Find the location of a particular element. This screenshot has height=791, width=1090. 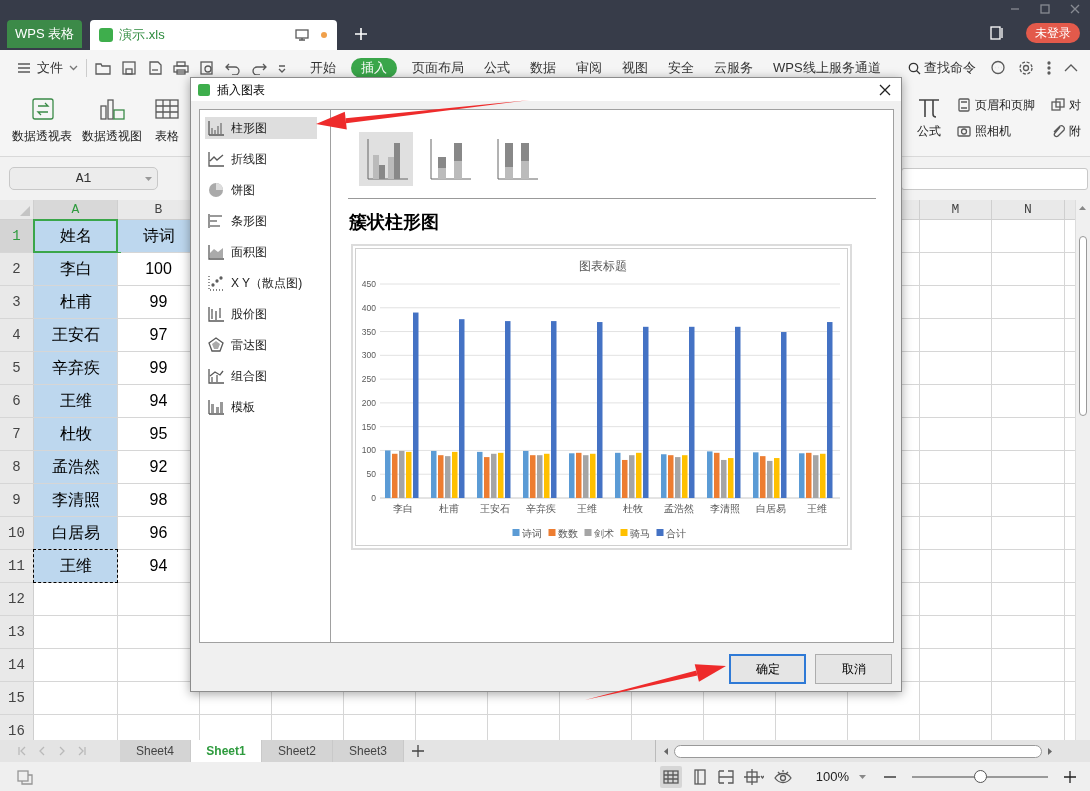

scroll-left-icon is located at coordinates (666, 751).